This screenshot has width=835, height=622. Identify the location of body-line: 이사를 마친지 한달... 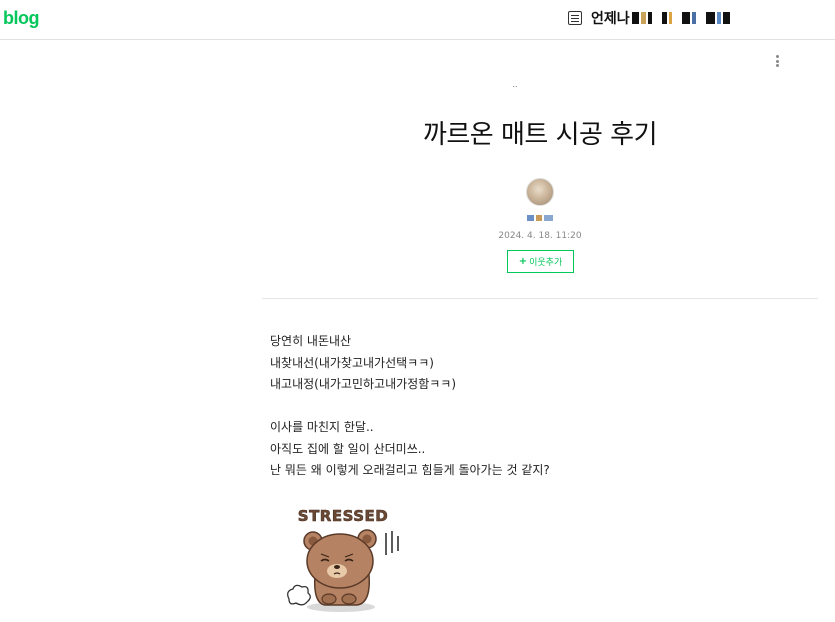
(322, 427).